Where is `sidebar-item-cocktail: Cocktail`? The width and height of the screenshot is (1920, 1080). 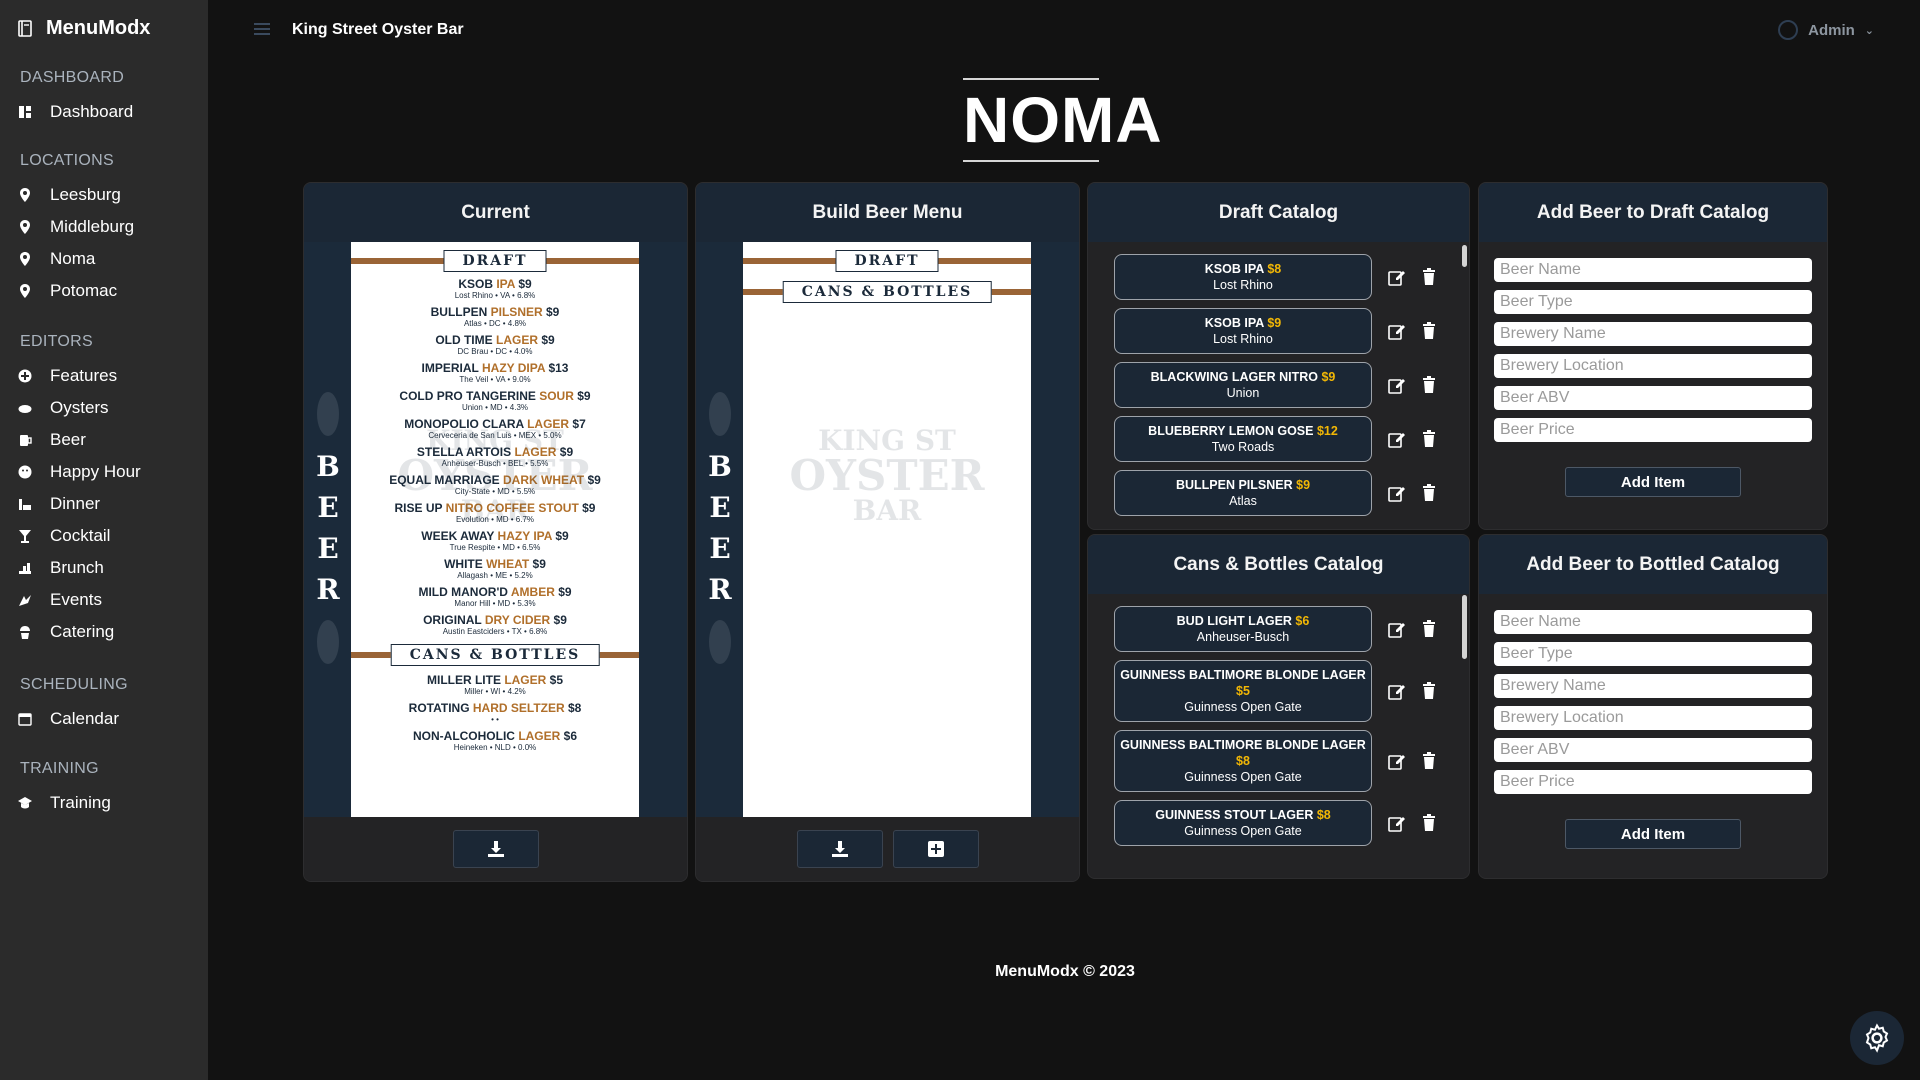
sidebar-item-cocktail: Cocktail is located at coordinates (64, 536).